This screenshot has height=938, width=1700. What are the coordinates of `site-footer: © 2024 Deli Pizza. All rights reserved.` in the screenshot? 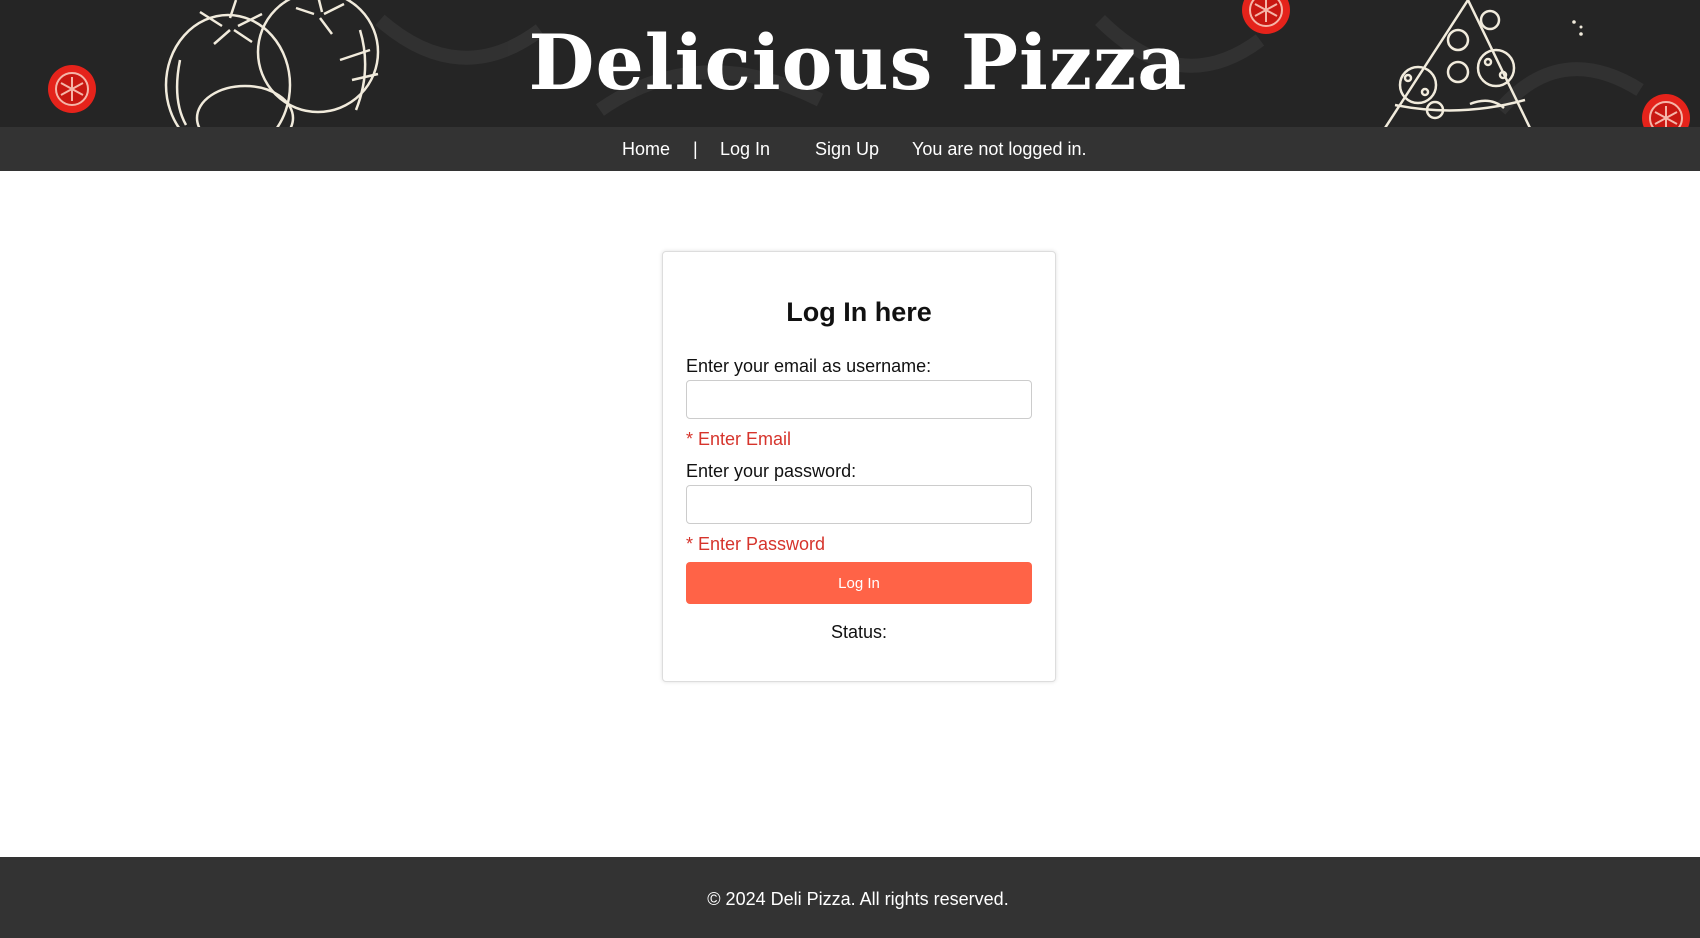 It's located at (850, 897).